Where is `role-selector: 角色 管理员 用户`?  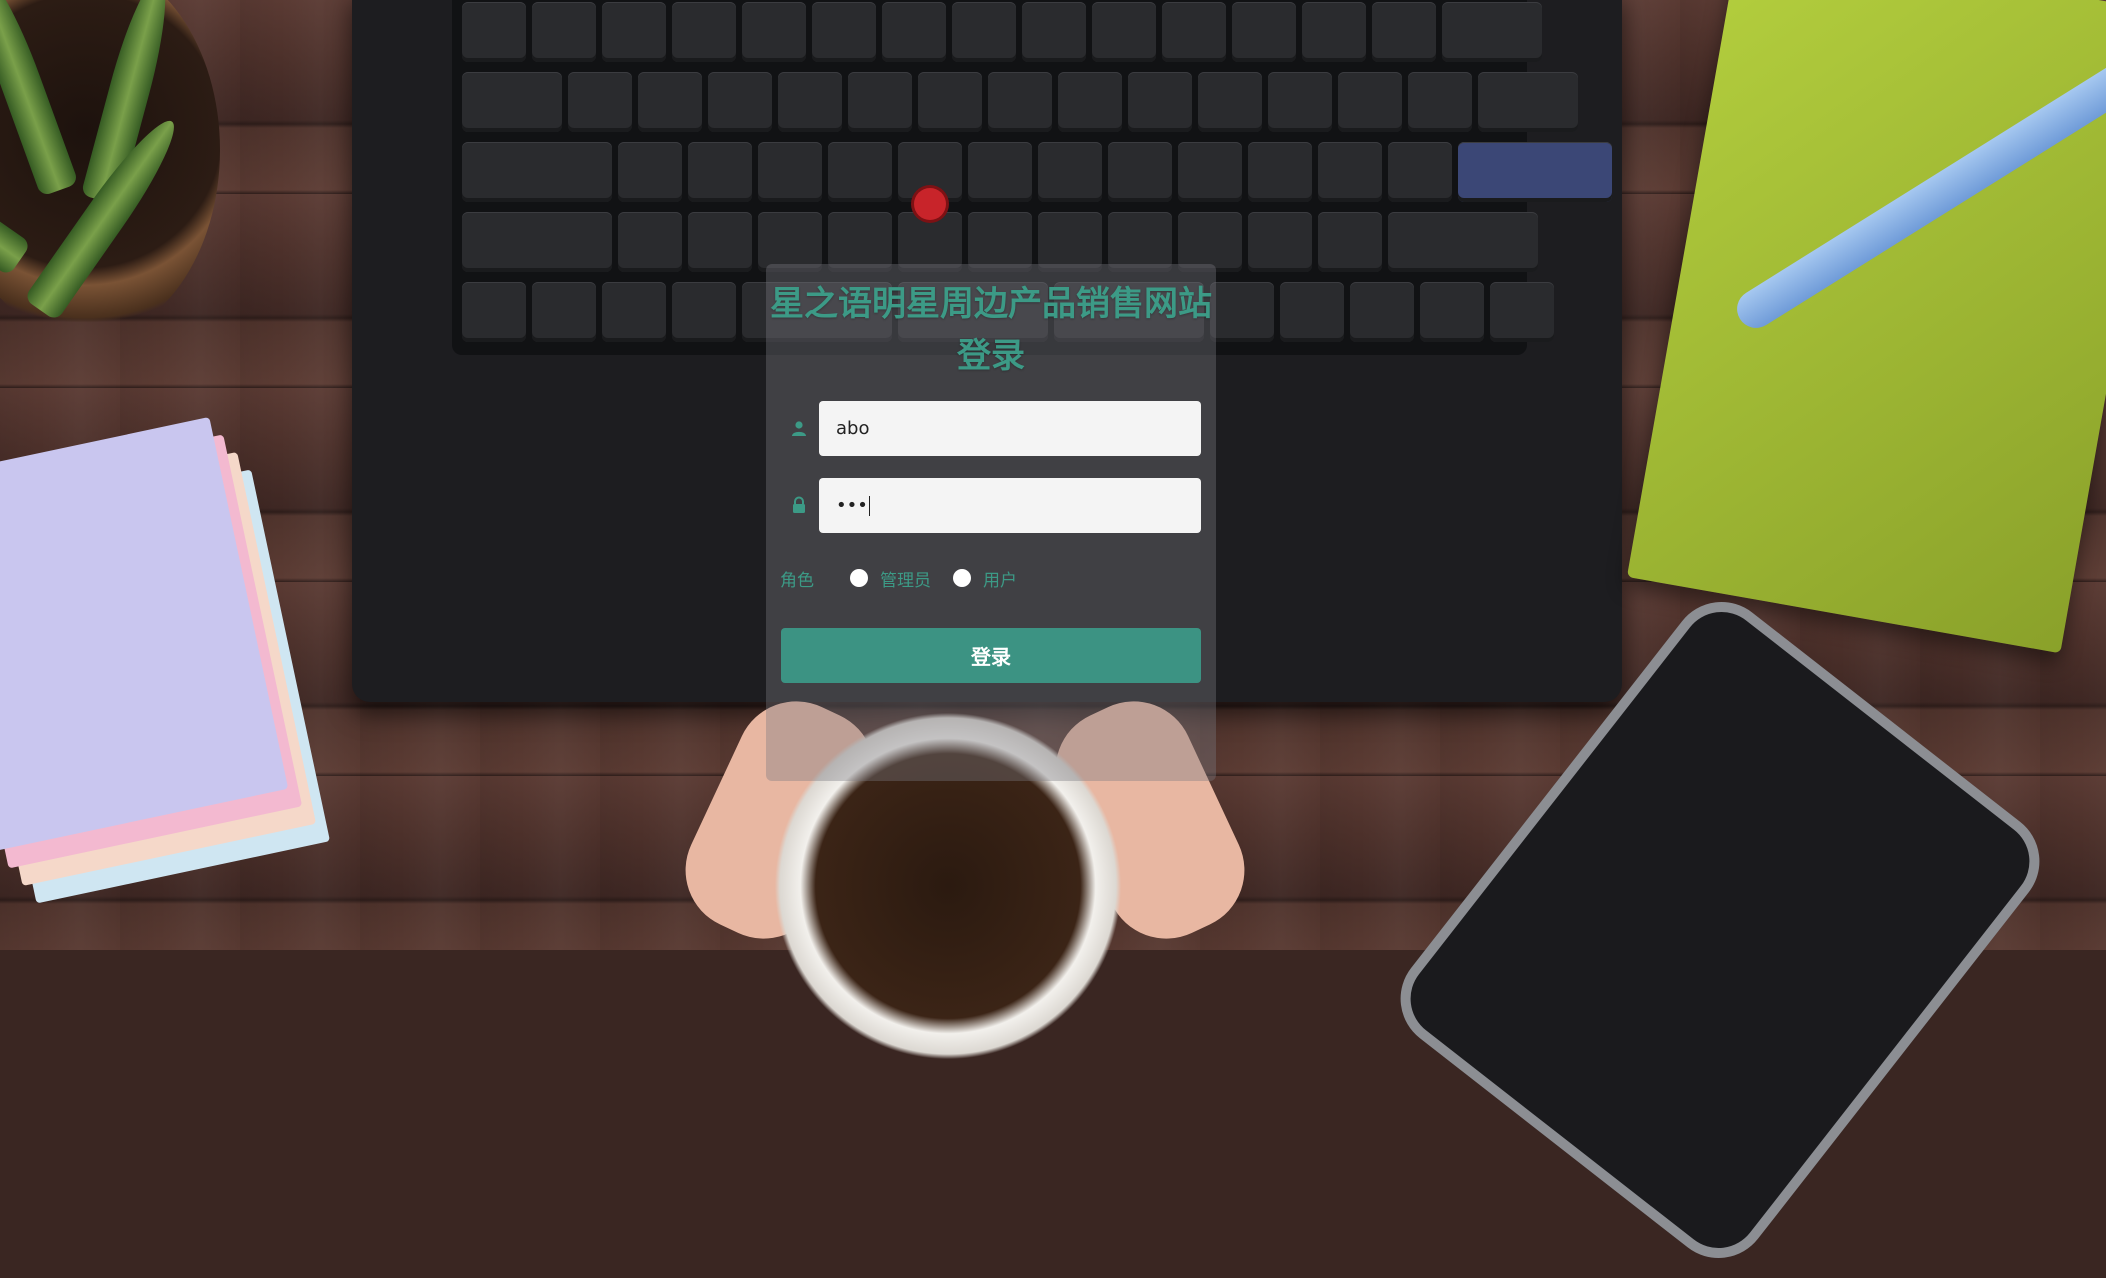 role-selector: 角色 管理员 用户 is located at coordinates (909, 578).